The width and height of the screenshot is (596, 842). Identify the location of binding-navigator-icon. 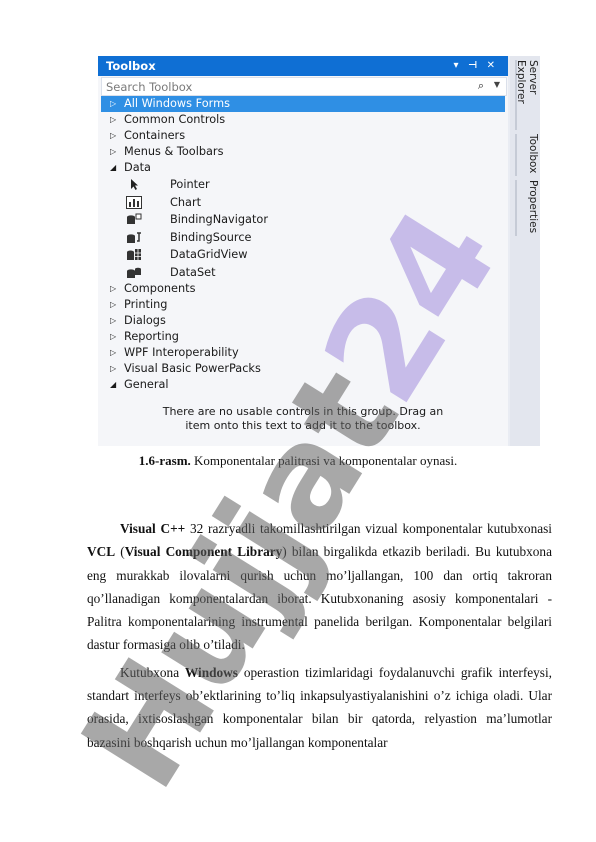
(134, 218).